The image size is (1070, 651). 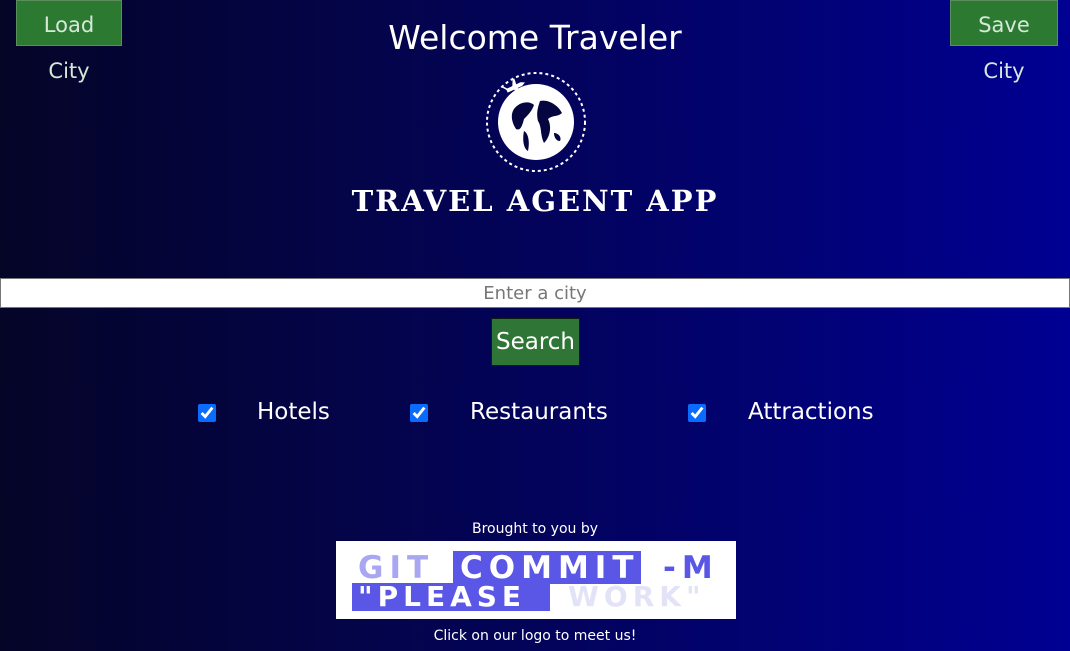 What do you see at coordinates (536, 580) in the screenshot?
I see `team-logo: GIT COMMIT -M "PLEASE WORK"` at bounding box center [536, 580].